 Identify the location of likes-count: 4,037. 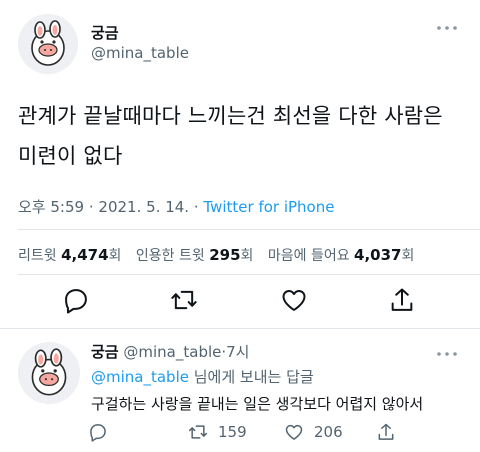
(378, 255).